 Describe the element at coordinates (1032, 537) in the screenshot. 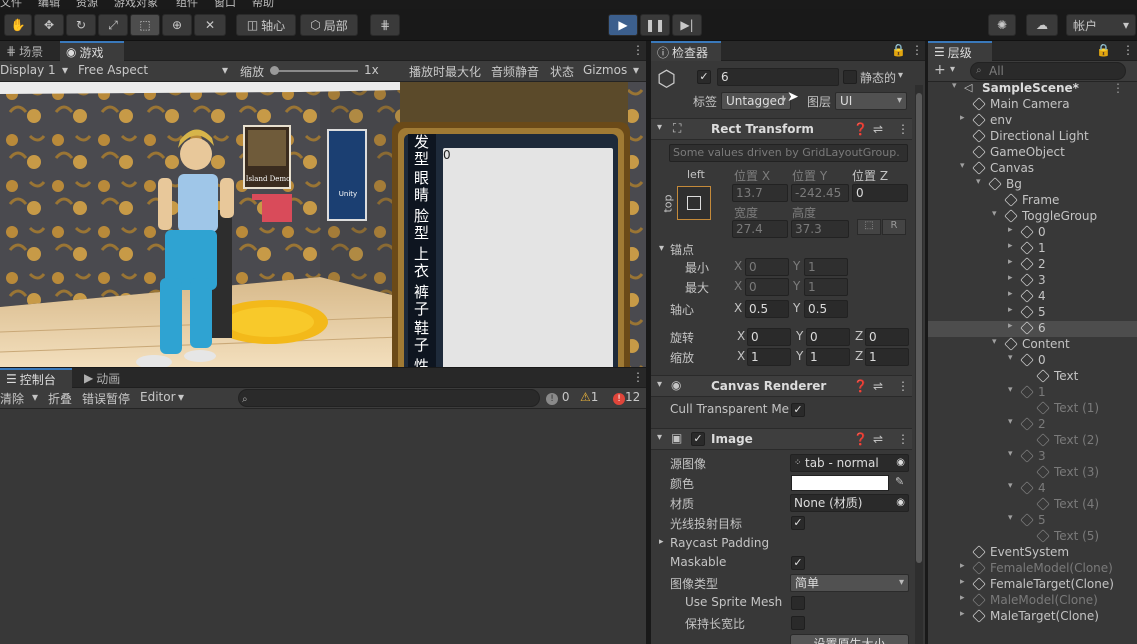

I see `hierarchy-item: Text (5)` at that location.